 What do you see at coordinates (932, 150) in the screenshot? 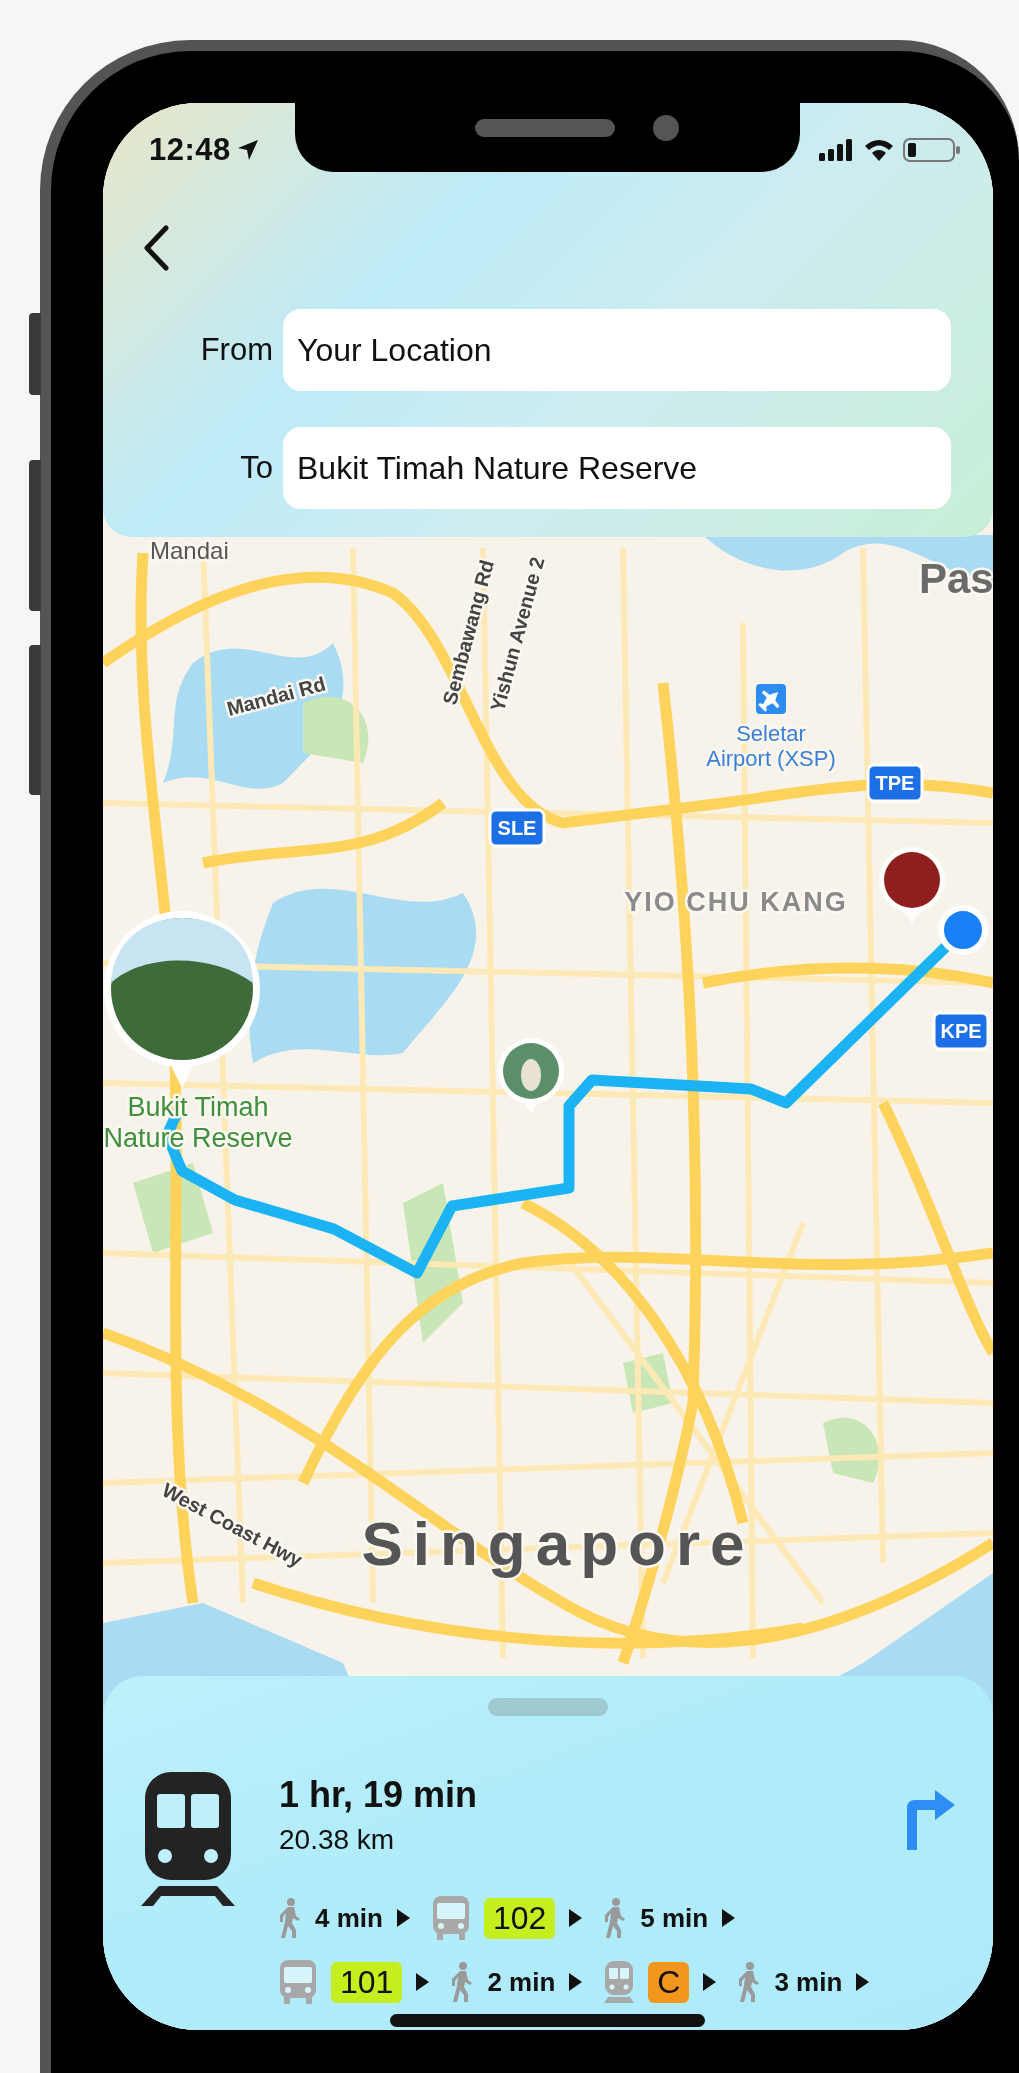
I see `battery-icon` at bounding box center [932, 150].